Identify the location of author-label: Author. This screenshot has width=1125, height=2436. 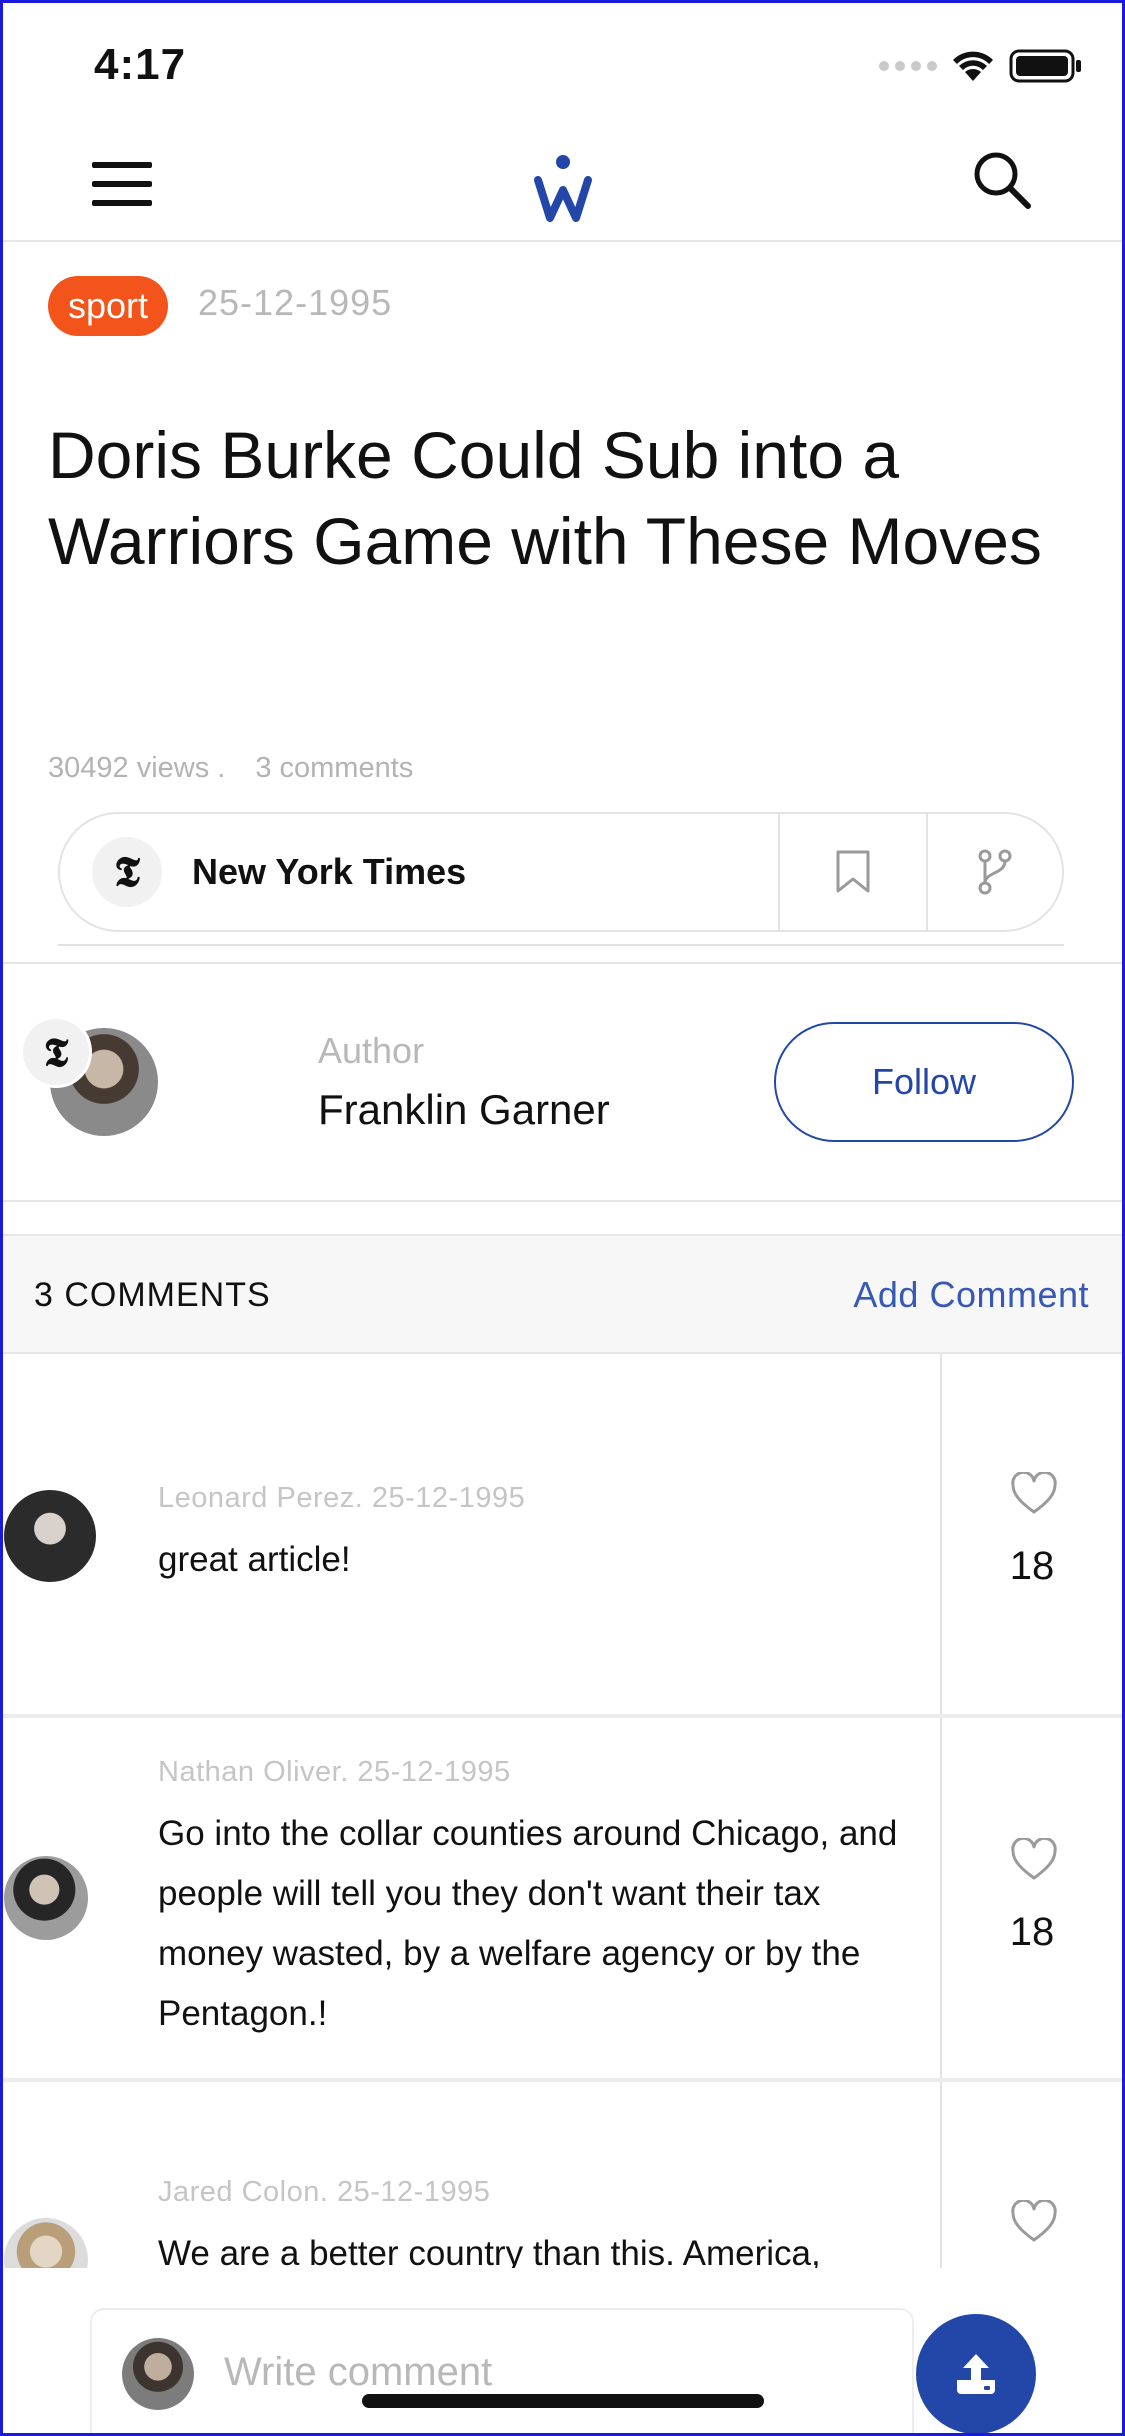
(371, 1050).